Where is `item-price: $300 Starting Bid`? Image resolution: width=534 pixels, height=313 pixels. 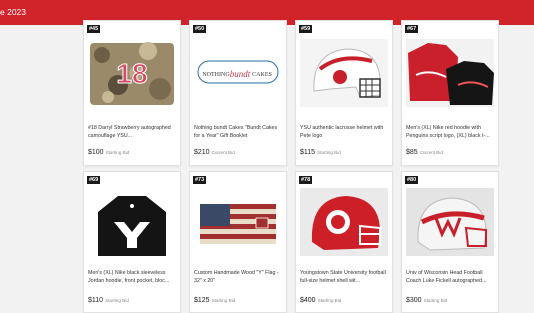
item-price: $300 Starting Bid is located at coordinates (427, 300).